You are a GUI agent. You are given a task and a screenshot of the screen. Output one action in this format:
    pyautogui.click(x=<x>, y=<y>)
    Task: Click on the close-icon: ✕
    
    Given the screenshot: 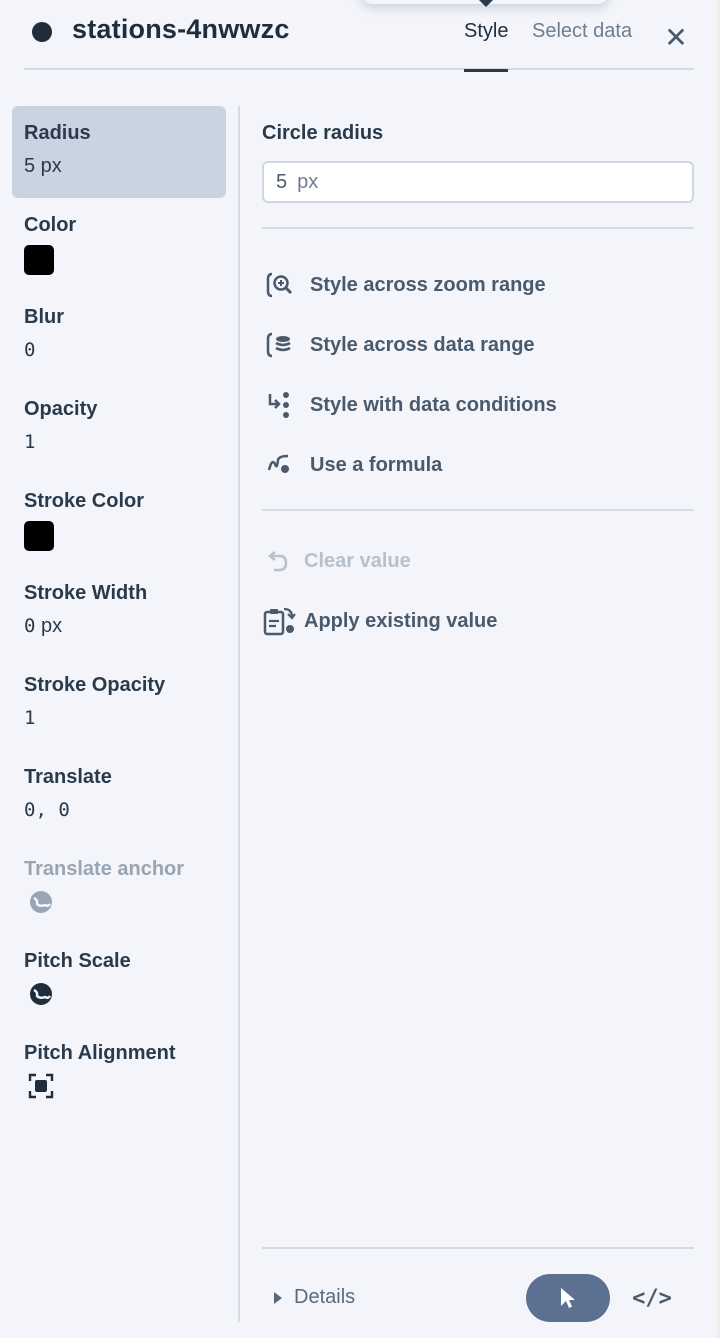 What is the action you would take?
    pyautogui.click(x=676, y=38)
    